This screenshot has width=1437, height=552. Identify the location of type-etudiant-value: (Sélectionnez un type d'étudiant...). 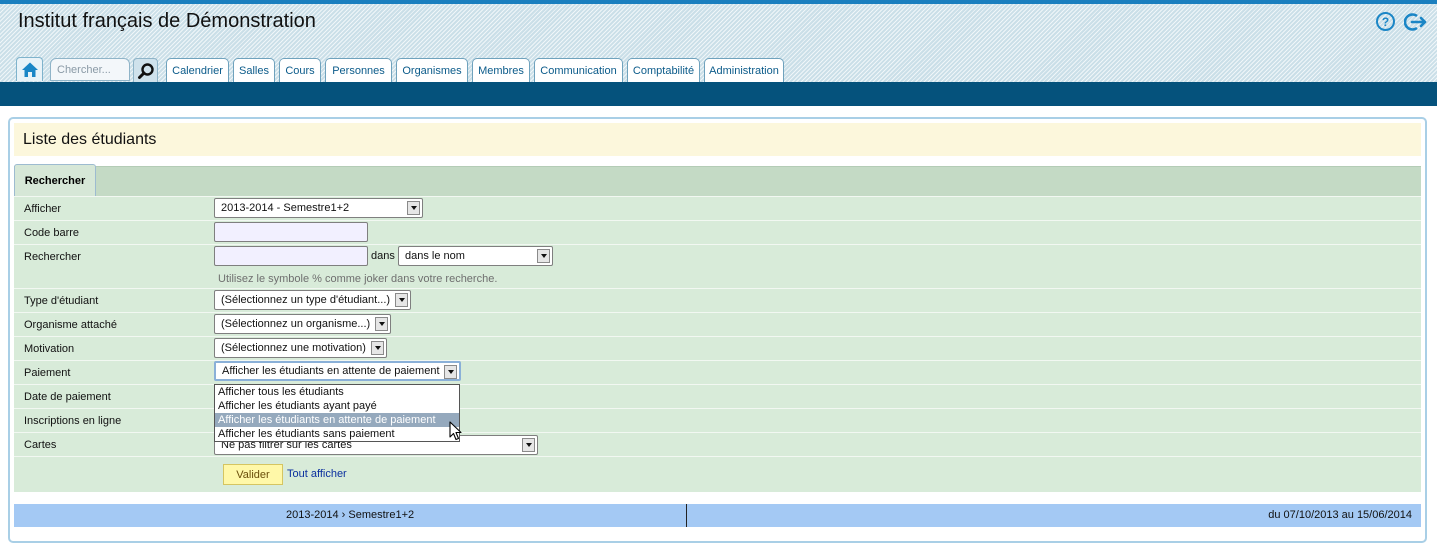
(306, 300).